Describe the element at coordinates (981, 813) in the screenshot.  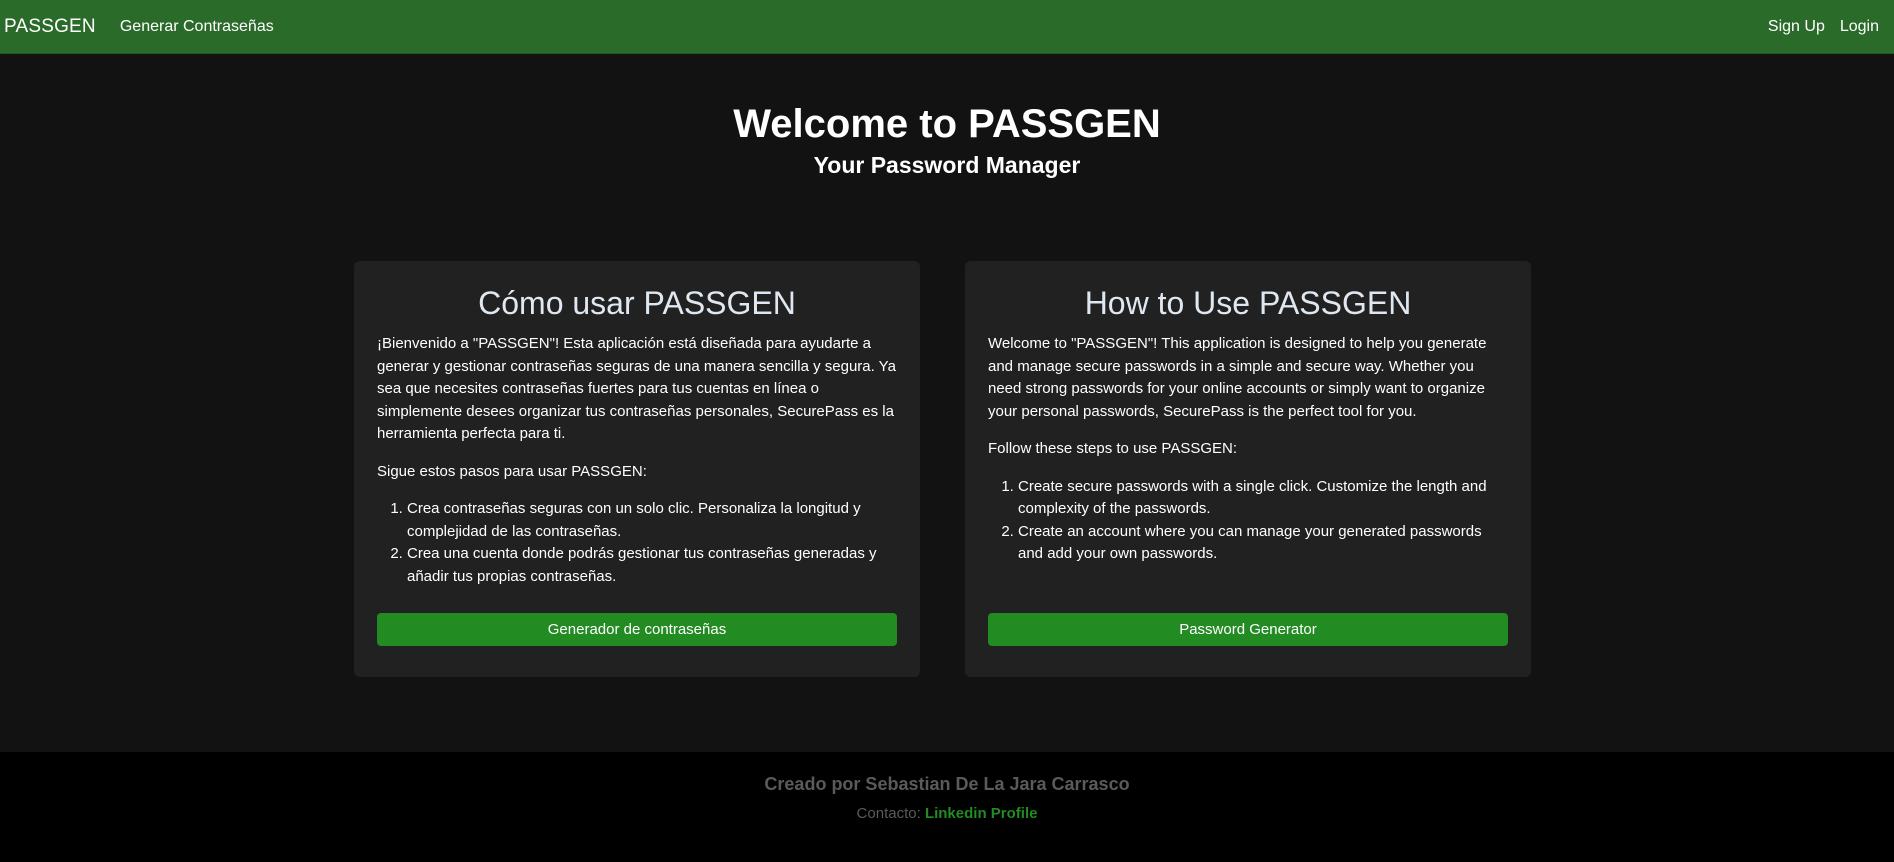
I see `linkedin-profile-link: Linkedin Profile` at that location.